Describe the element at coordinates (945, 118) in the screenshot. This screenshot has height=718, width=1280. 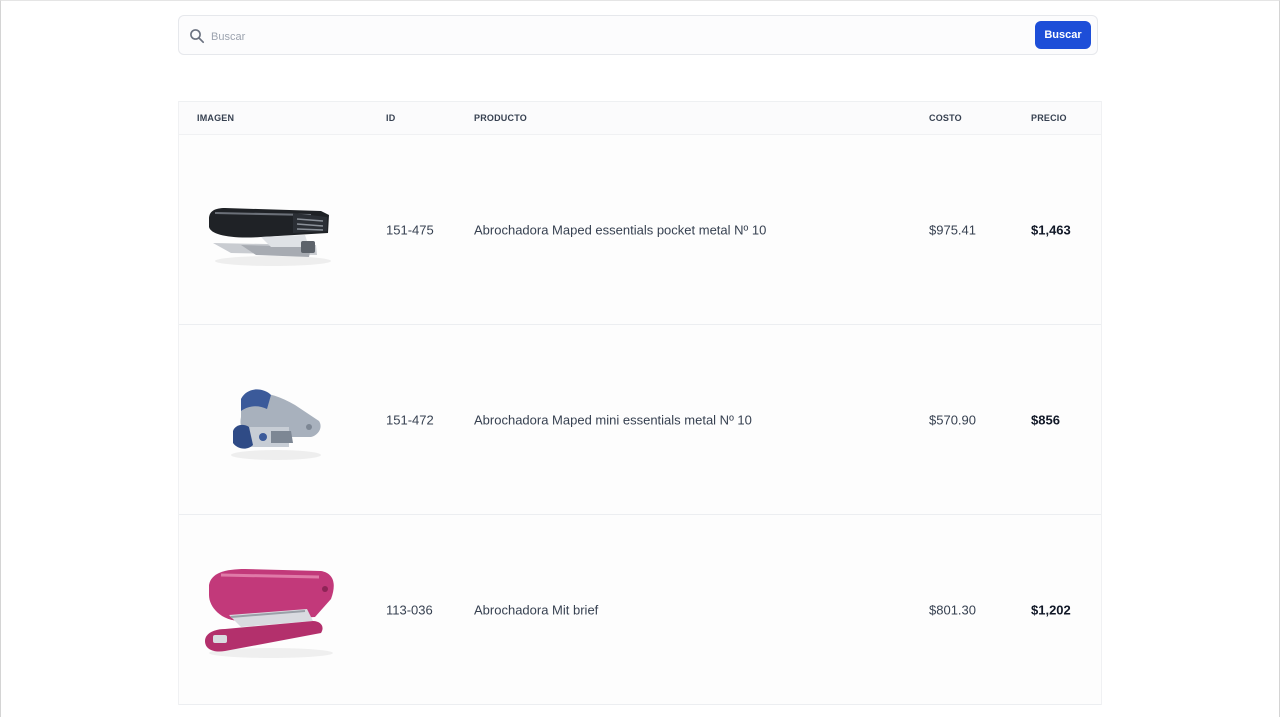
I see `header-cost: COSTO` at that location.